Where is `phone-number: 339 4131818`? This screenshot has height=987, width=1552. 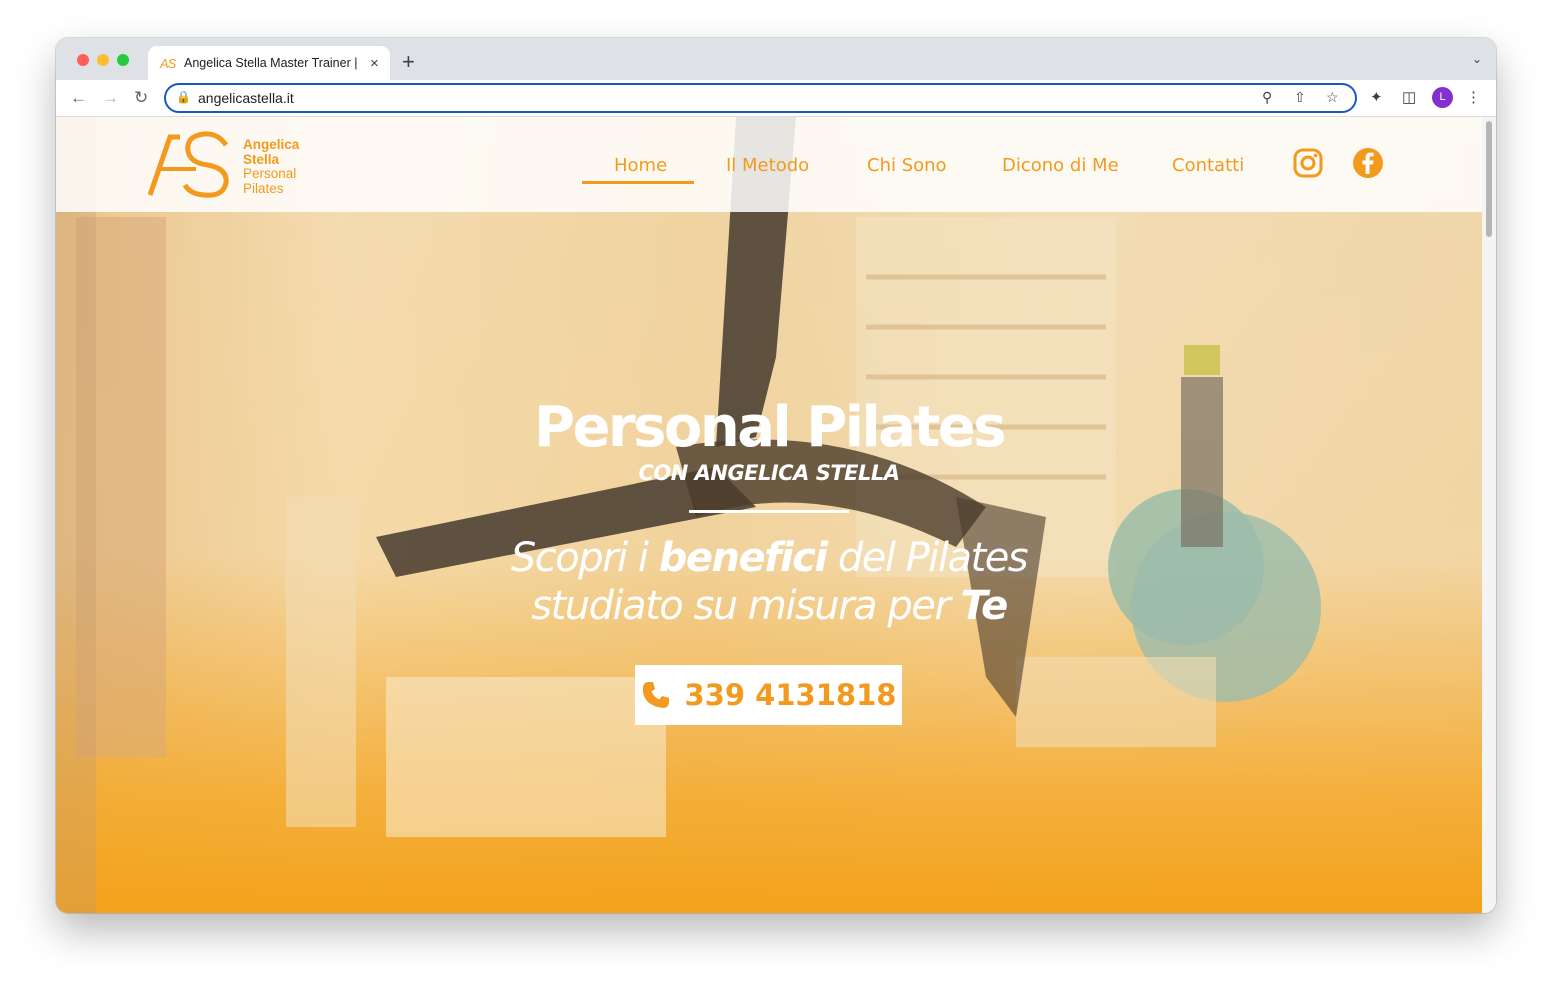
phone-number: 339 4131818 is located at coordinates (790, 695).